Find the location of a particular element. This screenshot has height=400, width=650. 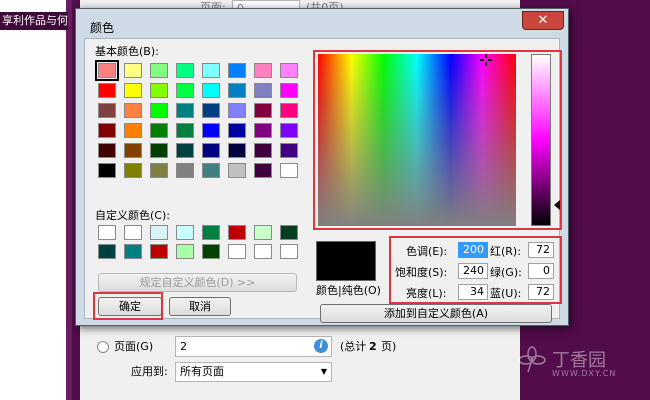

left-panel-title: 享利作品与何 is located at coordinates (34, 21).